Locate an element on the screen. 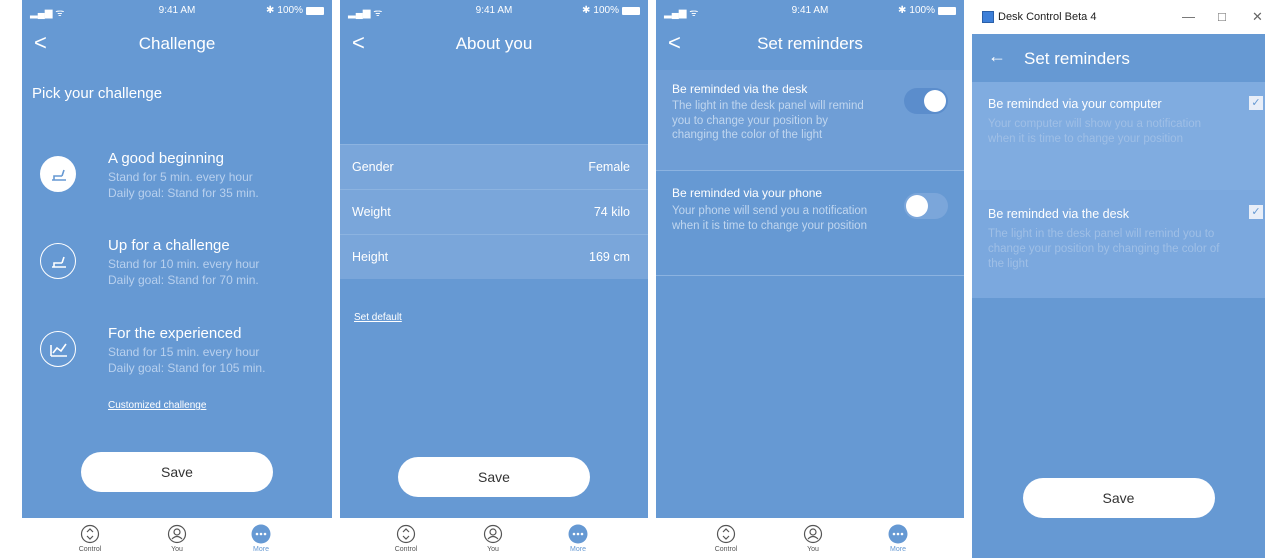  close-button: ✕ is located at coordinates (1257, 17).